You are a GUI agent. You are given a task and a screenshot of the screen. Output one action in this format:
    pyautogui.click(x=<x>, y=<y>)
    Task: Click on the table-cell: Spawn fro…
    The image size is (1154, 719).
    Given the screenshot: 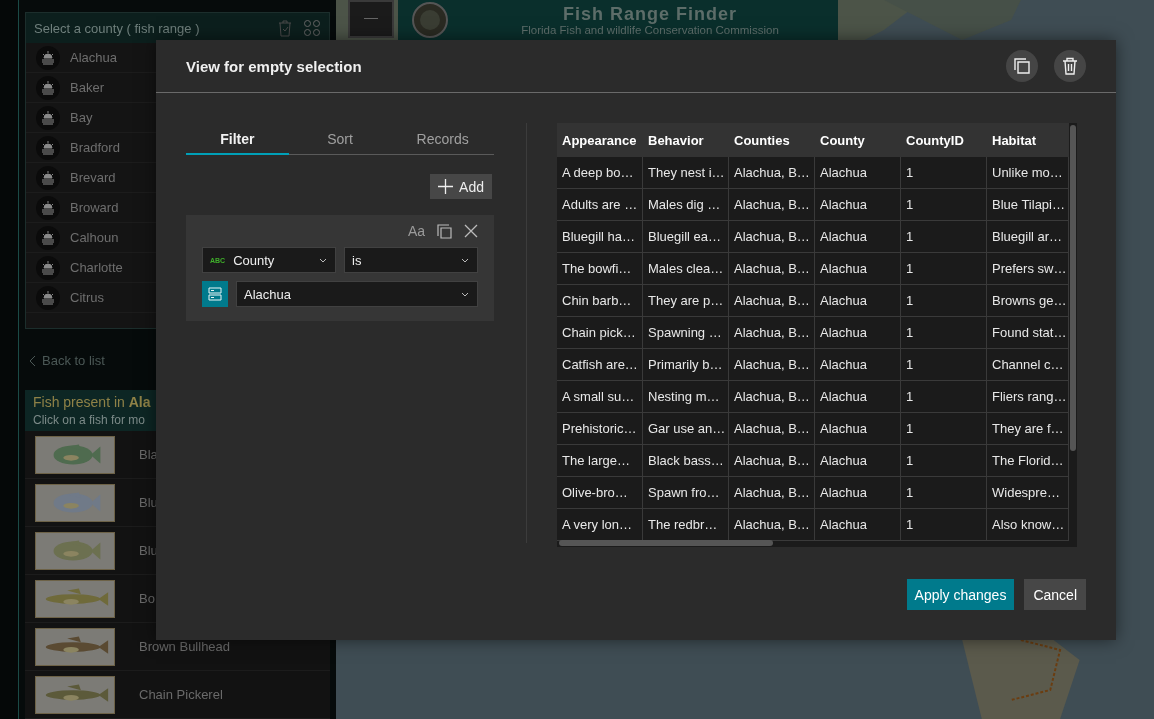 What is the action you would take?
    pyautogui.click(x=686, y=493)
    